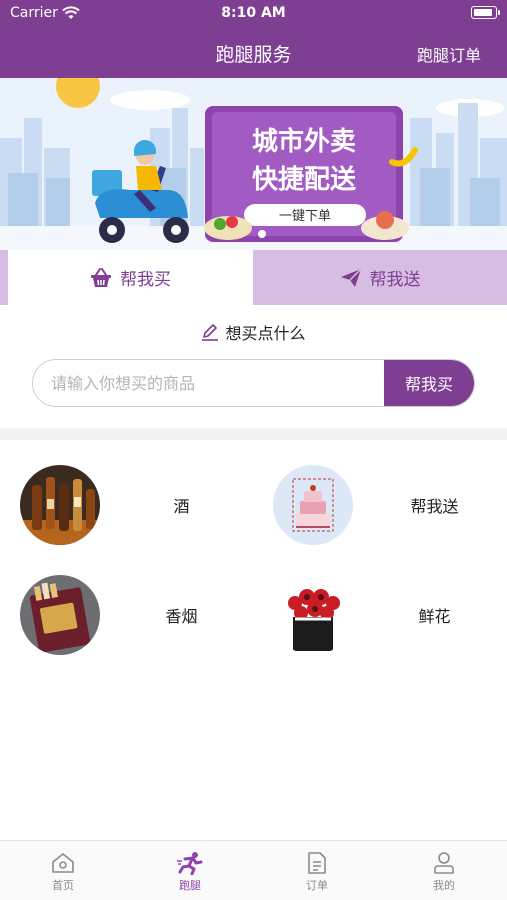 Image resolution: width=507 pixels, height=900 pixels. I want to click on tab-buy-for-me: 帮我买, so click(126, 277).